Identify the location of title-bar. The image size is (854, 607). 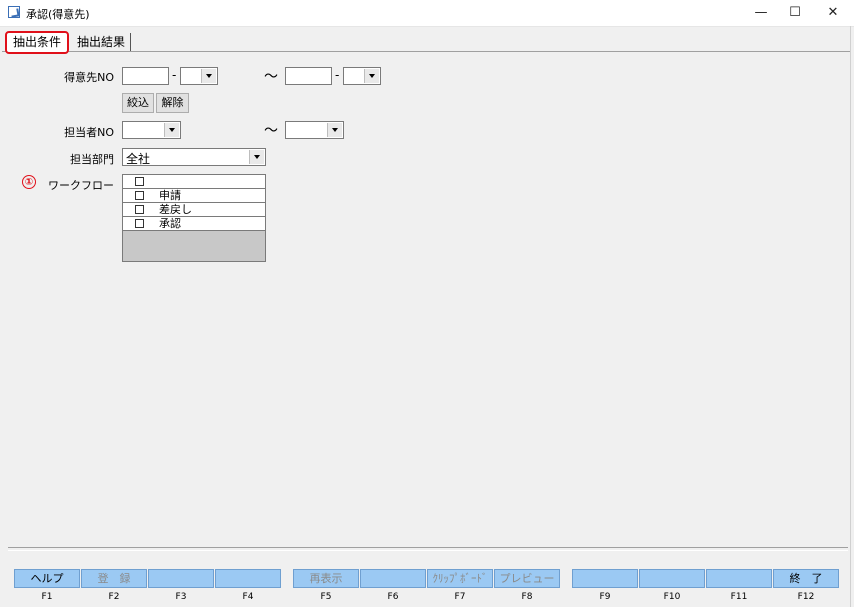
(427, 13).